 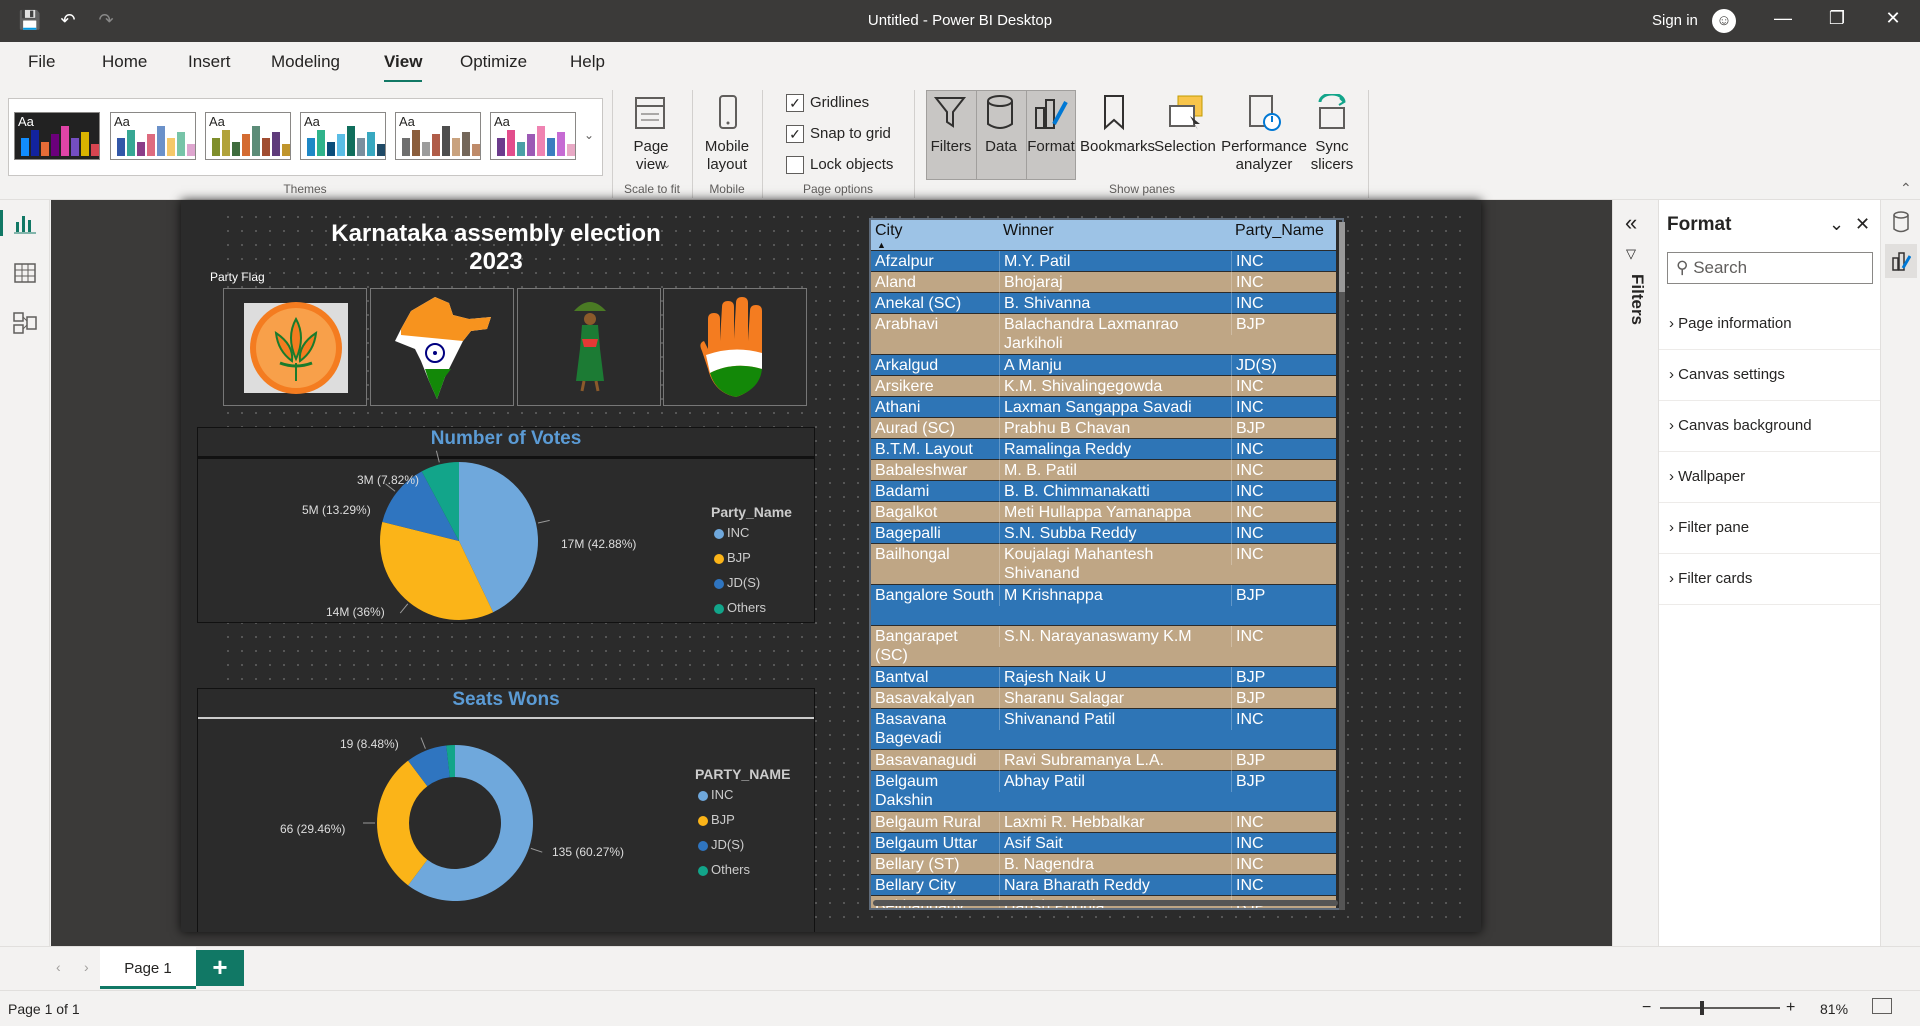 What do you see at coordinates (1770, 427) in the screenshot?
I see `section-canvas-background: › Canvas background` at bounding box center [1770, 427].